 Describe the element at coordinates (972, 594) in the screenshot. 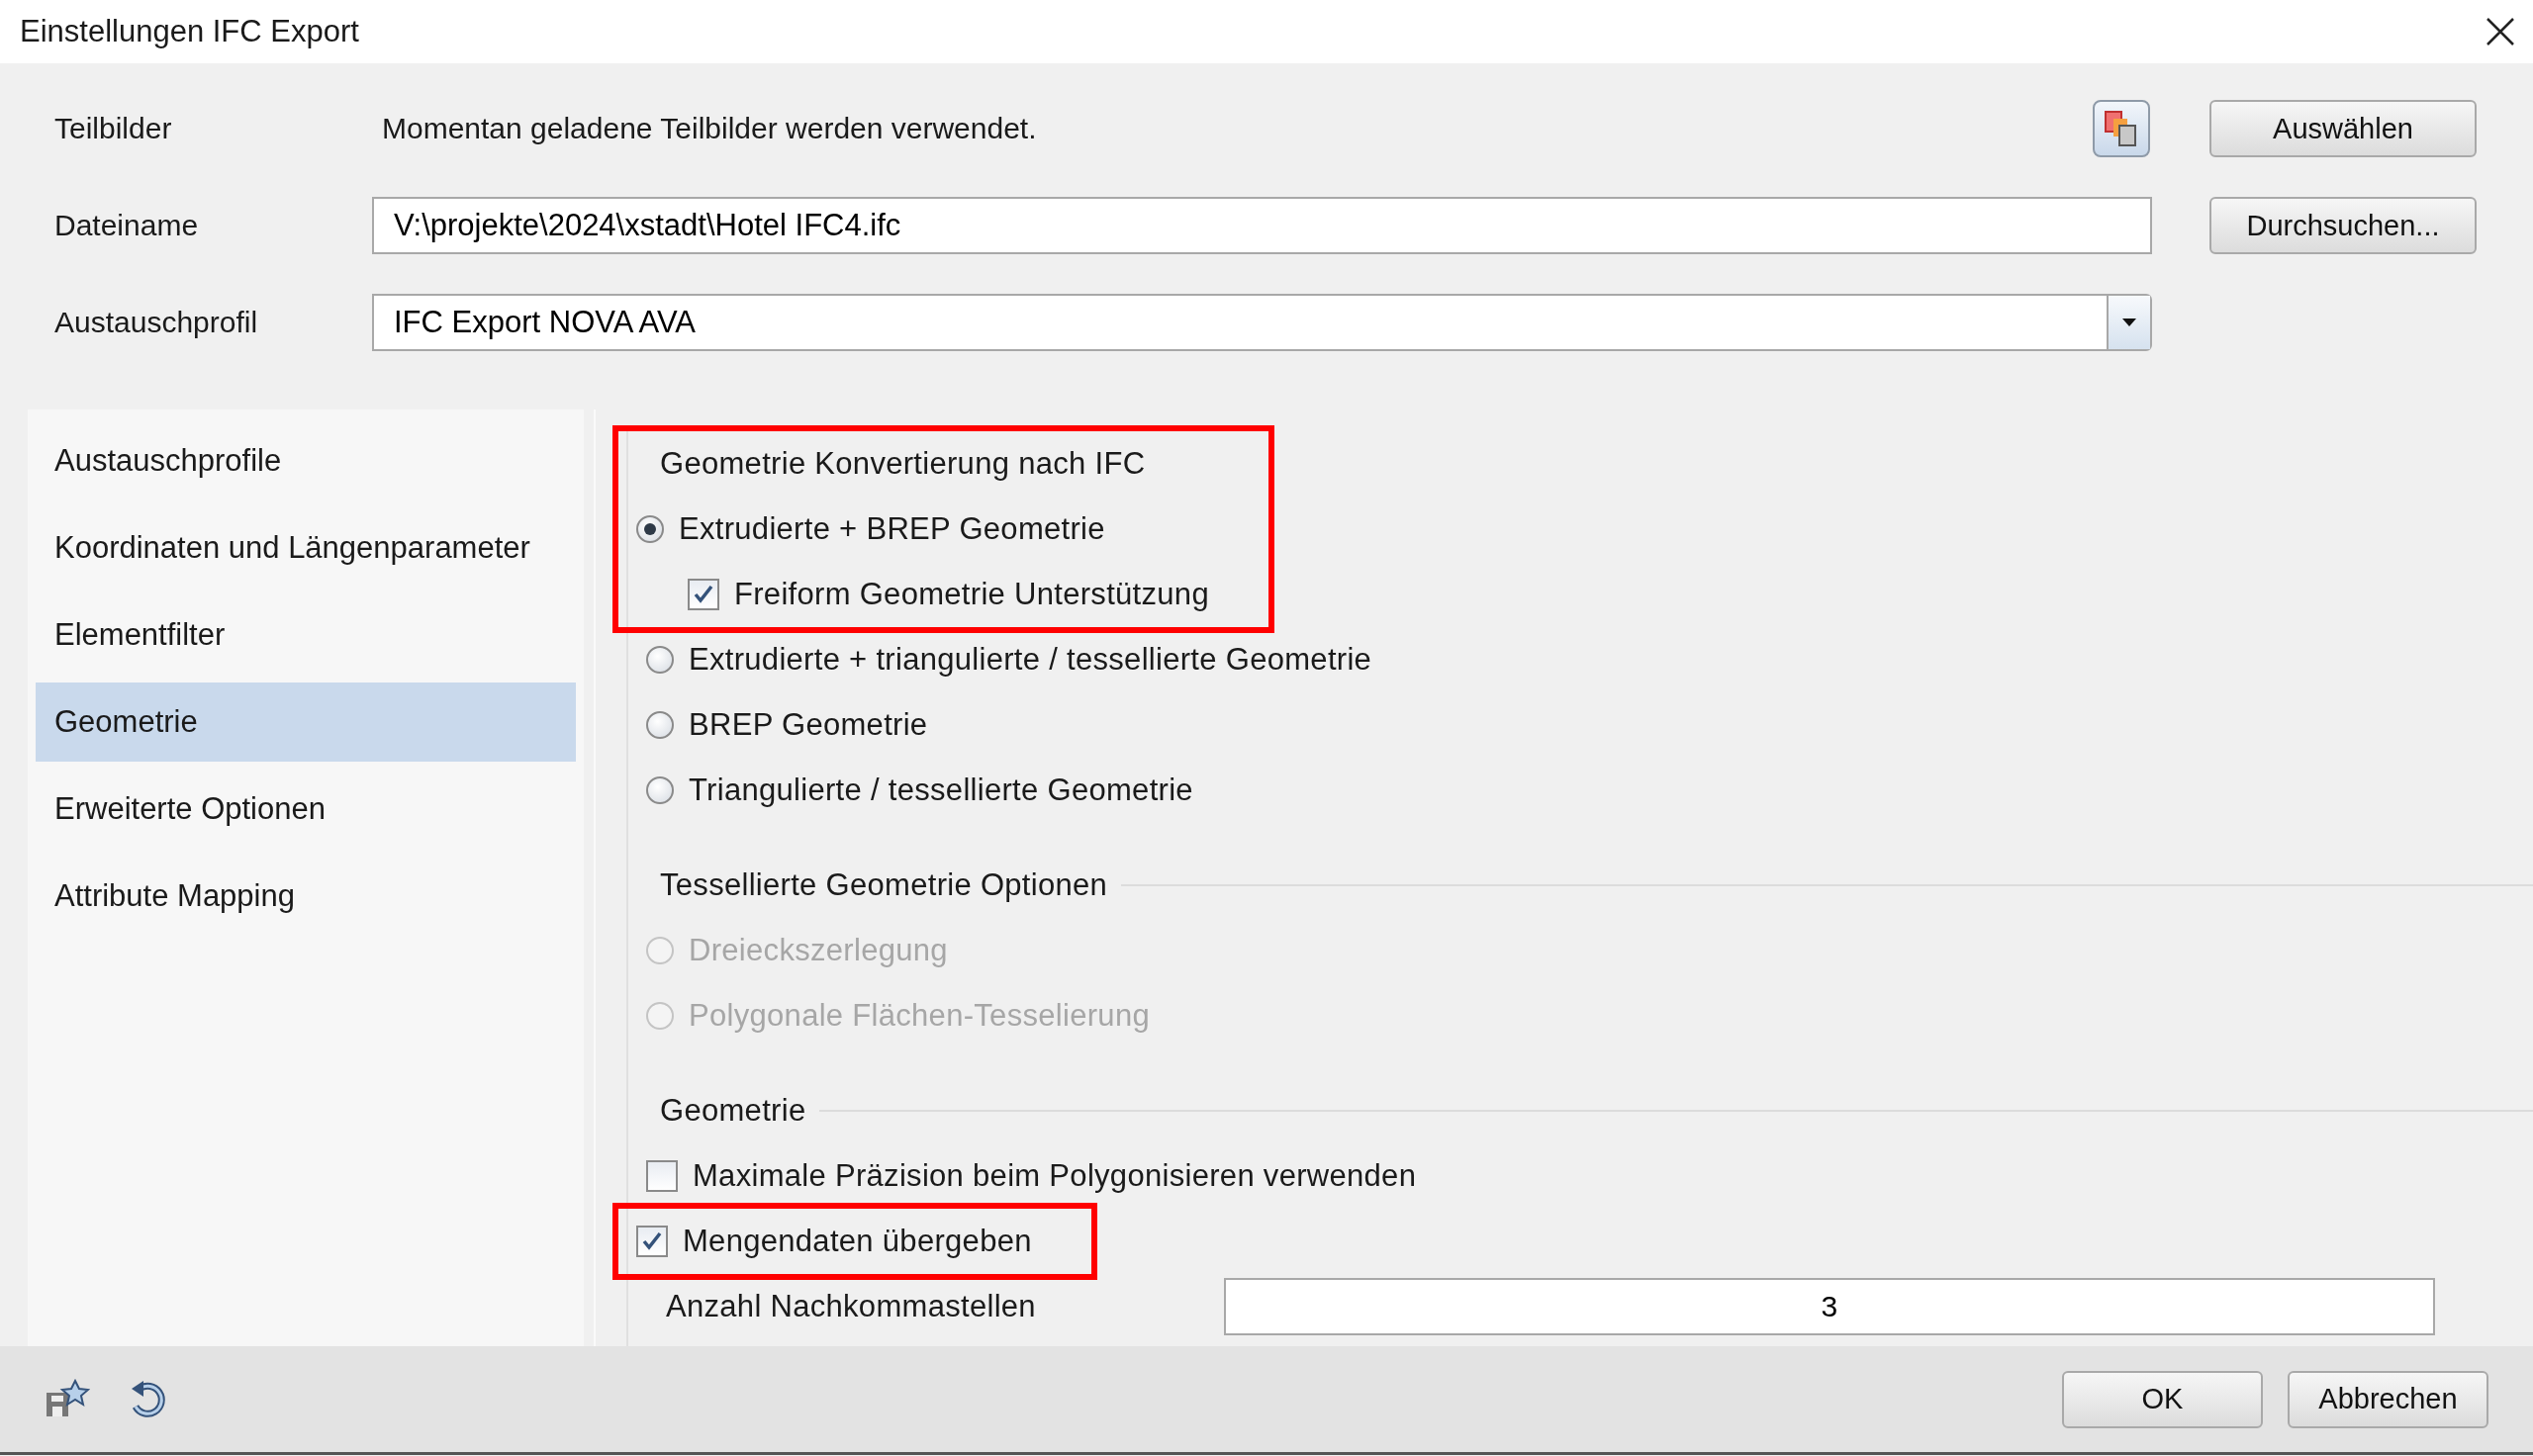

I see `option-label: Freiform Geometrie Unterstützung` at that location.